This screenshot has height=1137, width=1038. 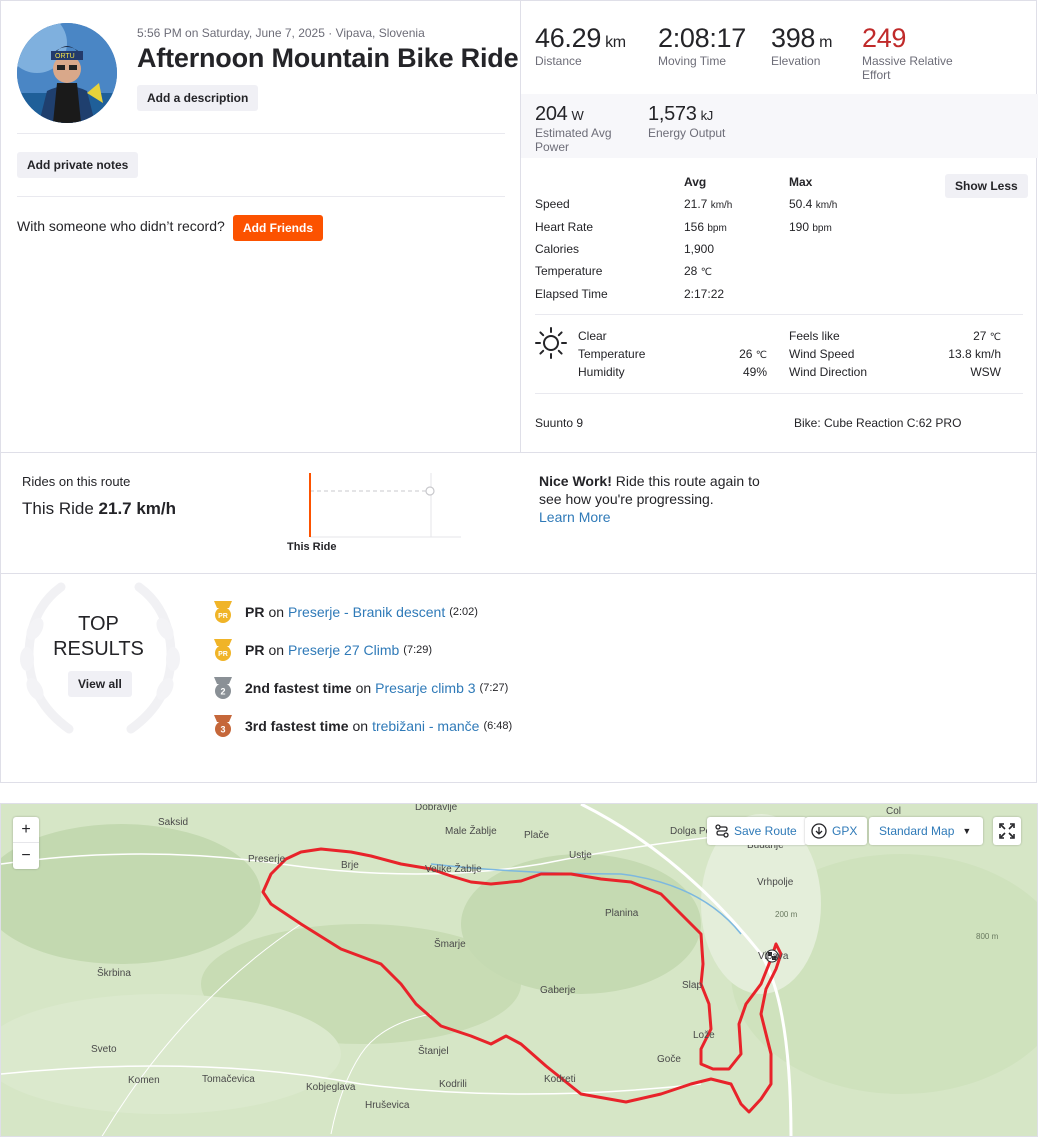 I want to click on avg-header: Avg, so click(x=695, y=182).